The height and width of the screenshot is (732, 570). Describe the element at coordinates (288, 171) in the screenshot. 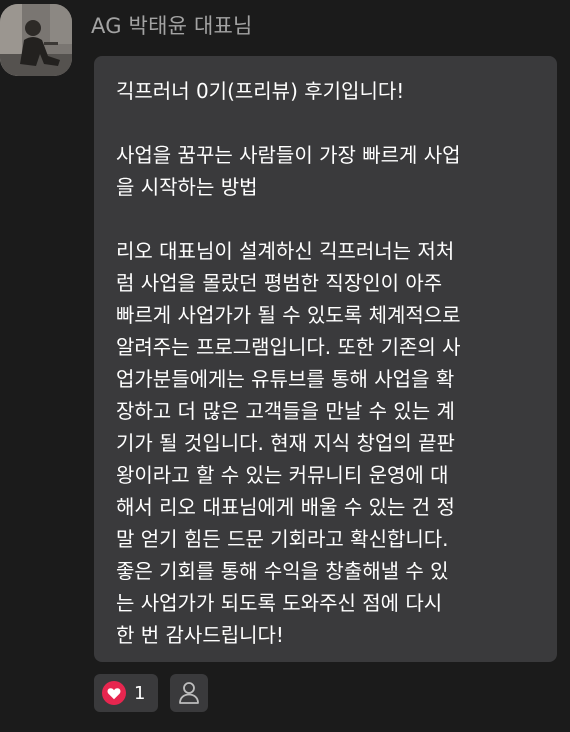

I see `message-paragraph: 사업을 꿈꾸는 사람들이 가장 빠르게 사업 을 시작하는 방법` at that location.